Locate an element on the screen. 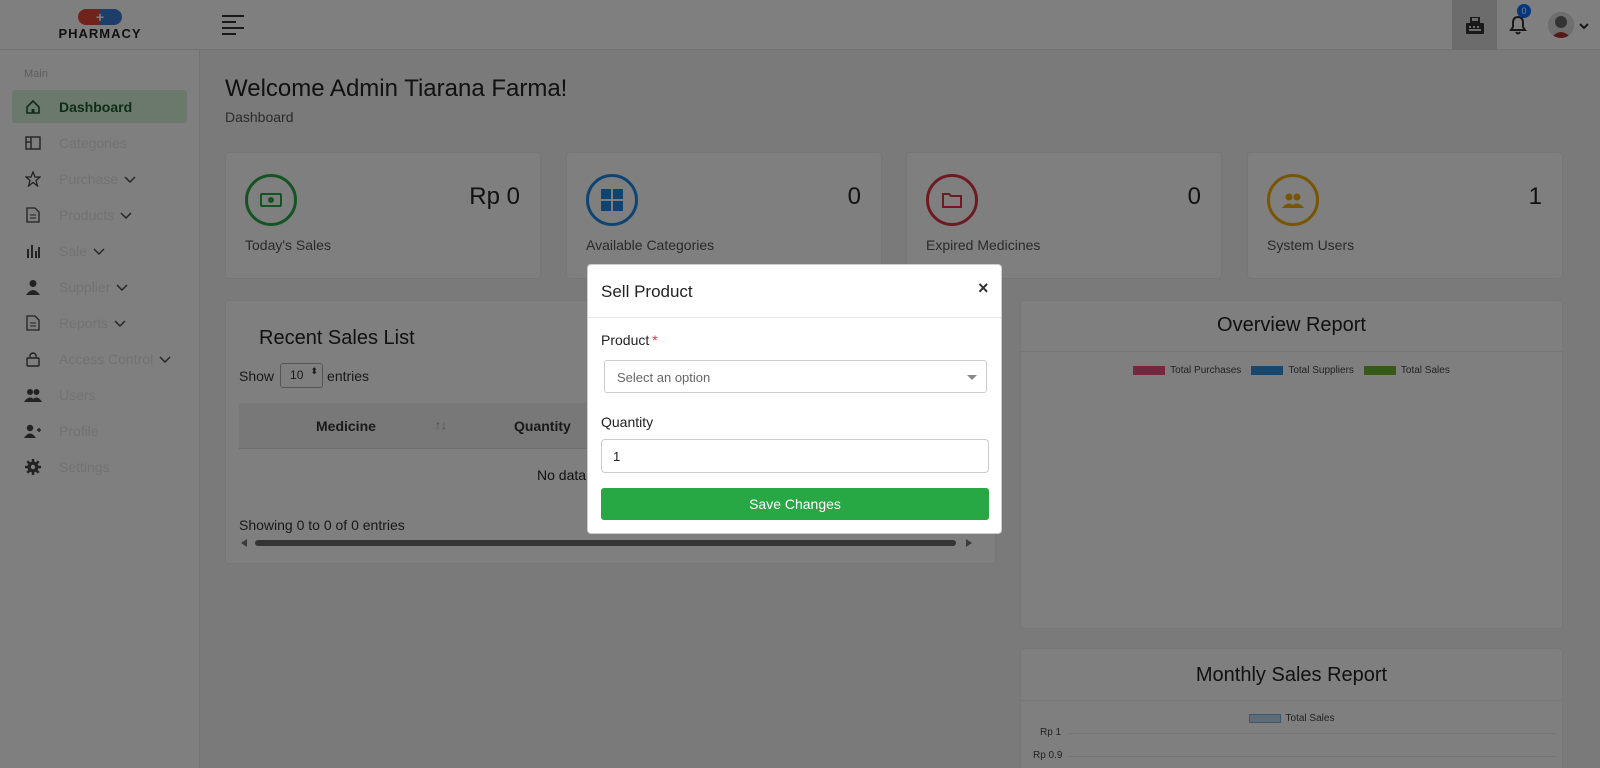 This screenshot has height=768, width=1600. quantity-label: Quantity is located at coordinates (627, 422).